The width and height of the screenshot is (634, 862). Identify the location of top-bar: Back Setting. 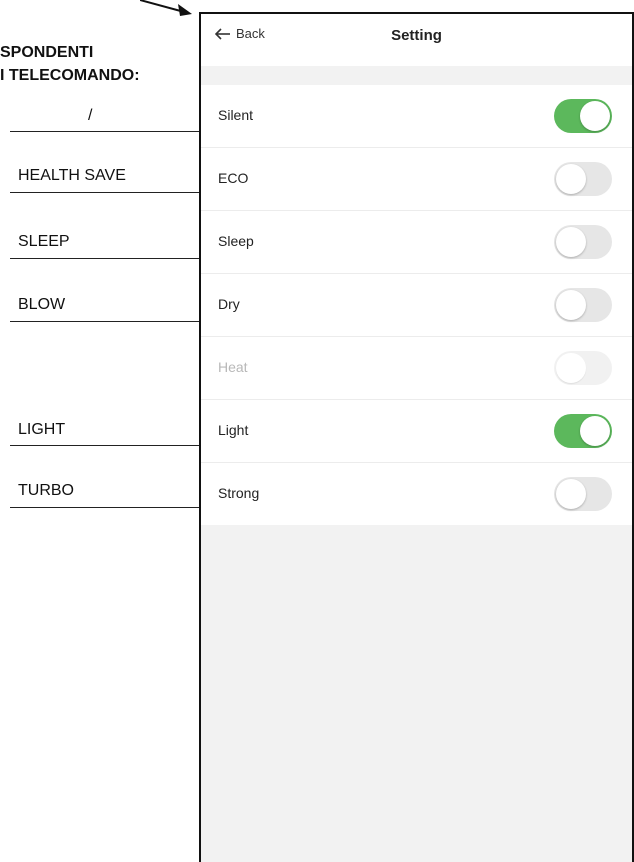
(416, 40).